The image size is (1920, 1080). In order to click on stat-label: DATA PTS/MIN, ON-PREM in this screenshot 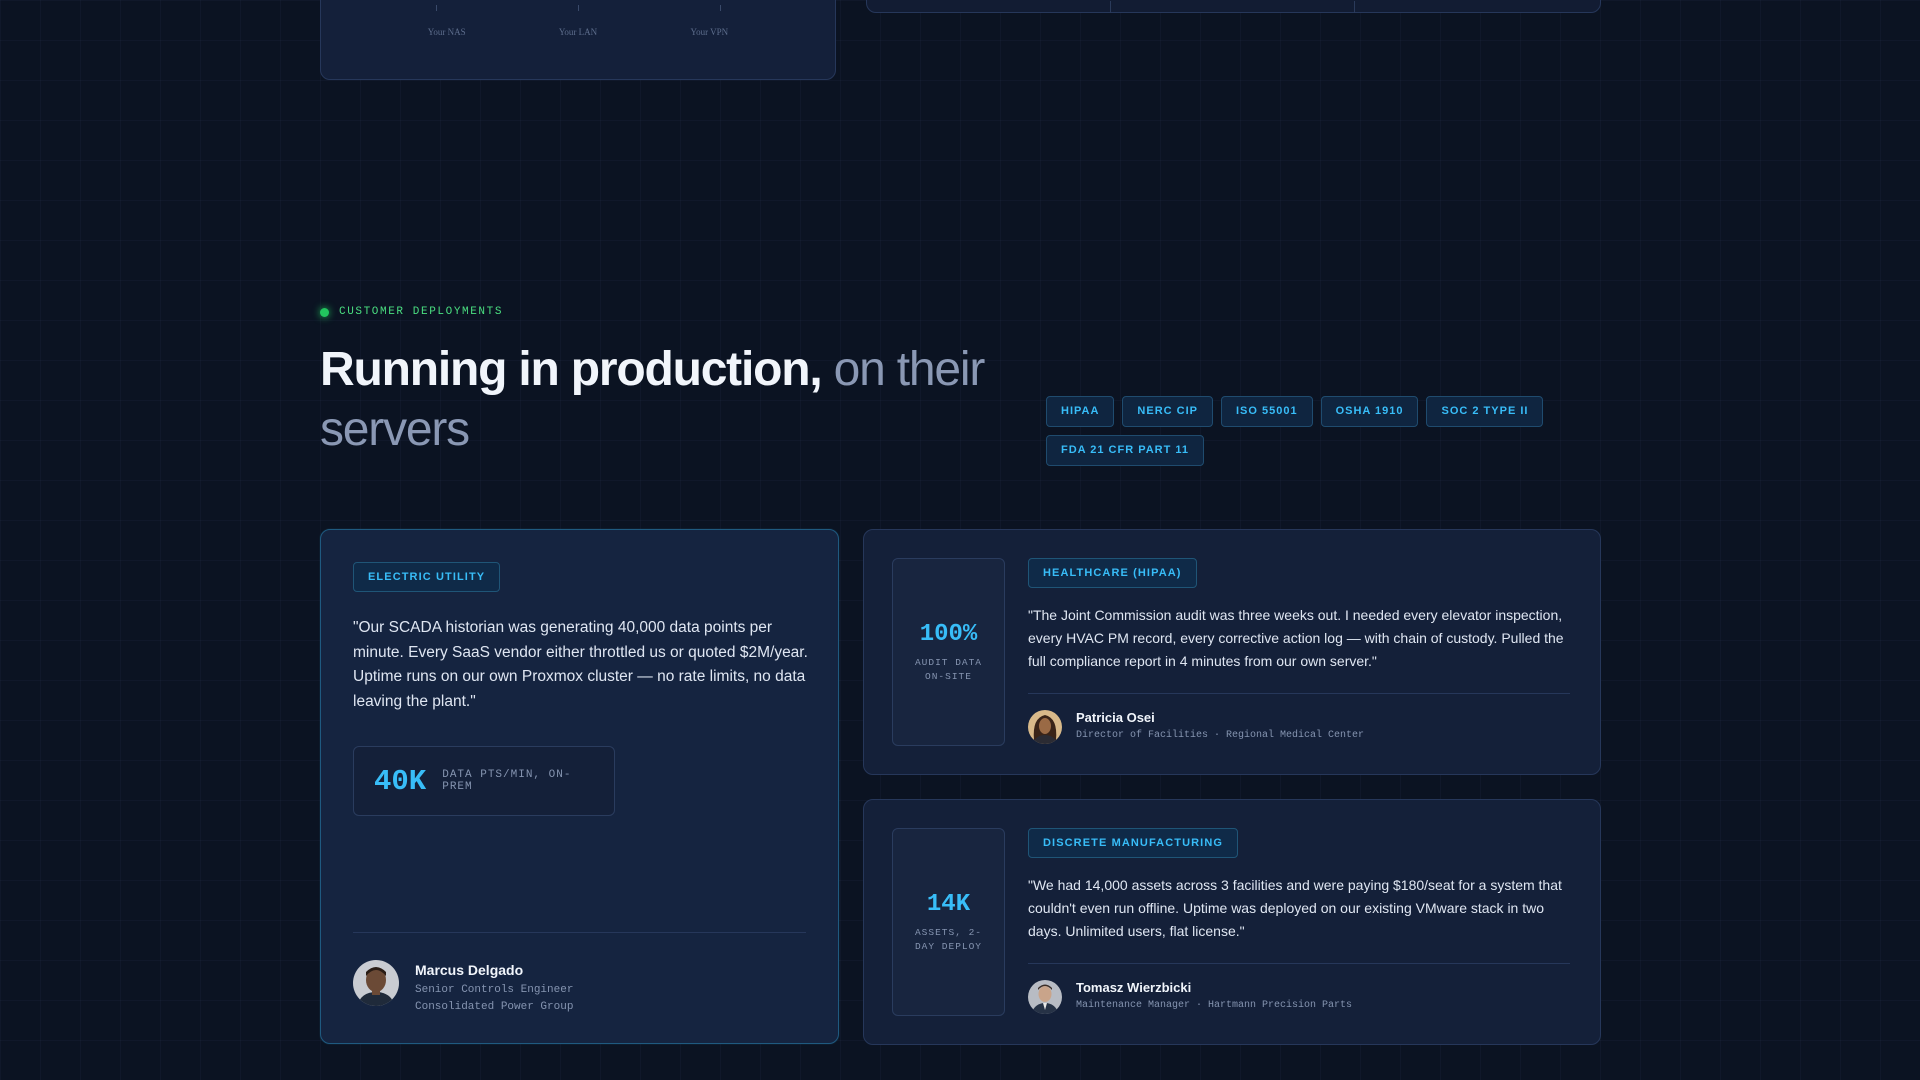, I will do `click(507, 781)`.